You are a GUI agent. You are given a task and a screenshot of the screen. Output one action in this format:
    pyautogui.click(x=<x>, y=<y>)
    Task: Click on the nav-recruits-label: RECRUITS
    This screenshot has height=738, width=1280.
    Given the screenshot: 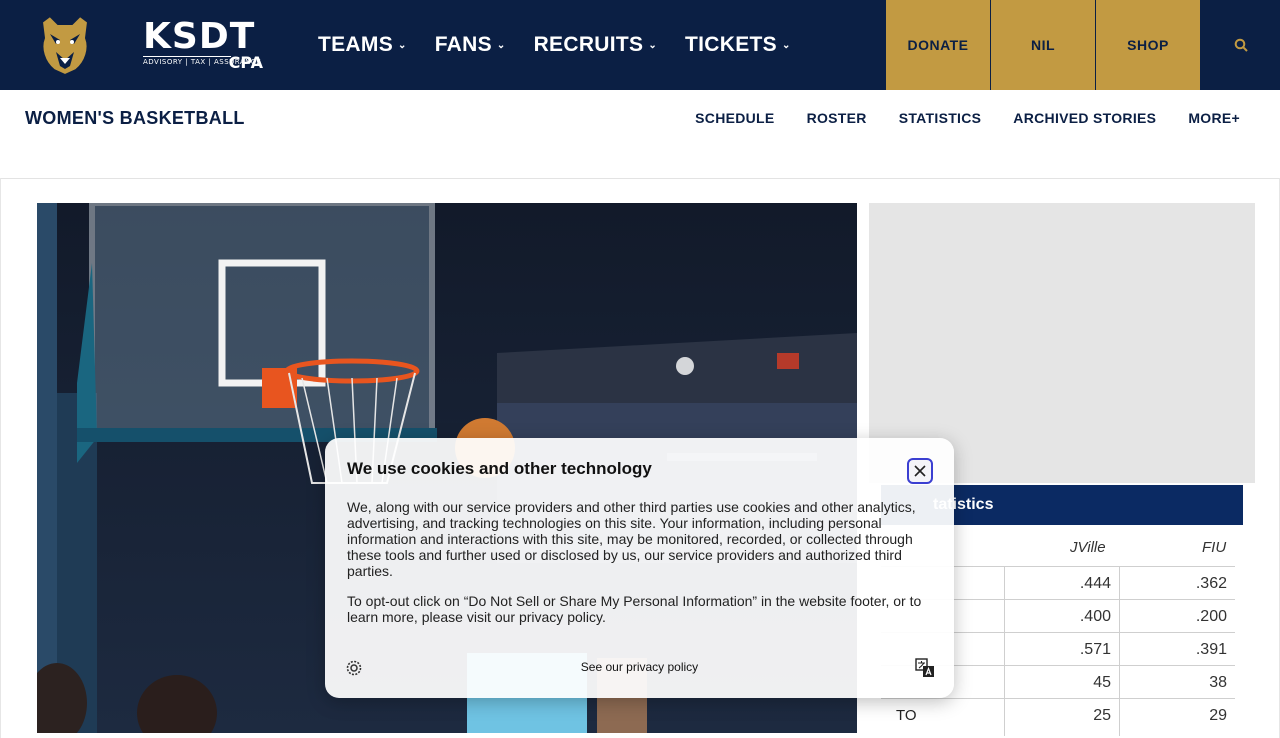 What is the action you would take?
    pyautogui.click(x=588, y=44)
    